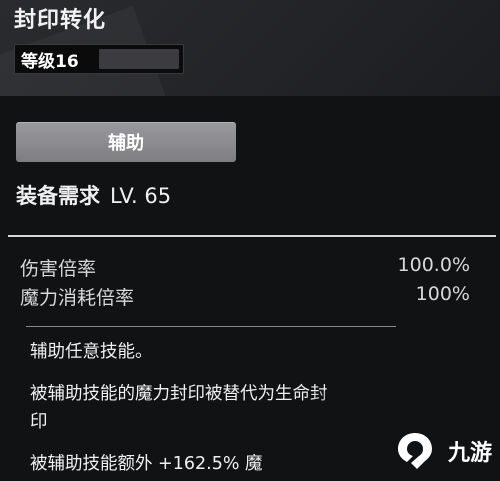 Image resolution: width=500 pixels, height=481 pixels. Describe the element at coordinates (415, 451) in the screenshot. I see `nine-game-logo-icon` at that location.